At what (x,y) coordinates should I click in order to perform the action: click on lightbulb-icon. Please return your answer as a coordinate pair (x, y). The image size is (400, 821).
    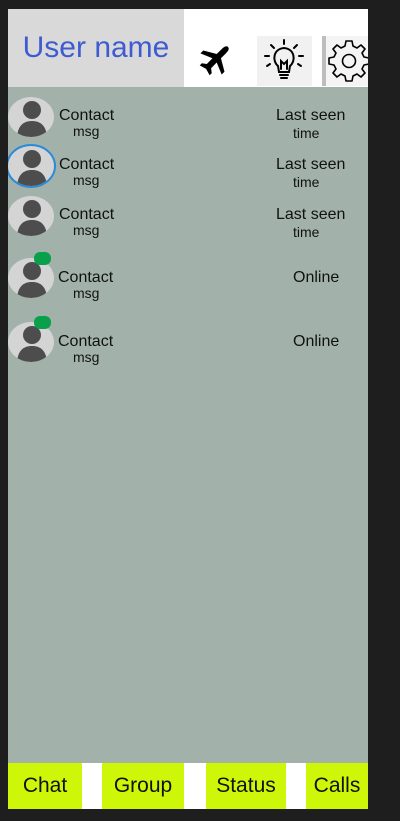
    Looking at the image, I should click on (284, 59).